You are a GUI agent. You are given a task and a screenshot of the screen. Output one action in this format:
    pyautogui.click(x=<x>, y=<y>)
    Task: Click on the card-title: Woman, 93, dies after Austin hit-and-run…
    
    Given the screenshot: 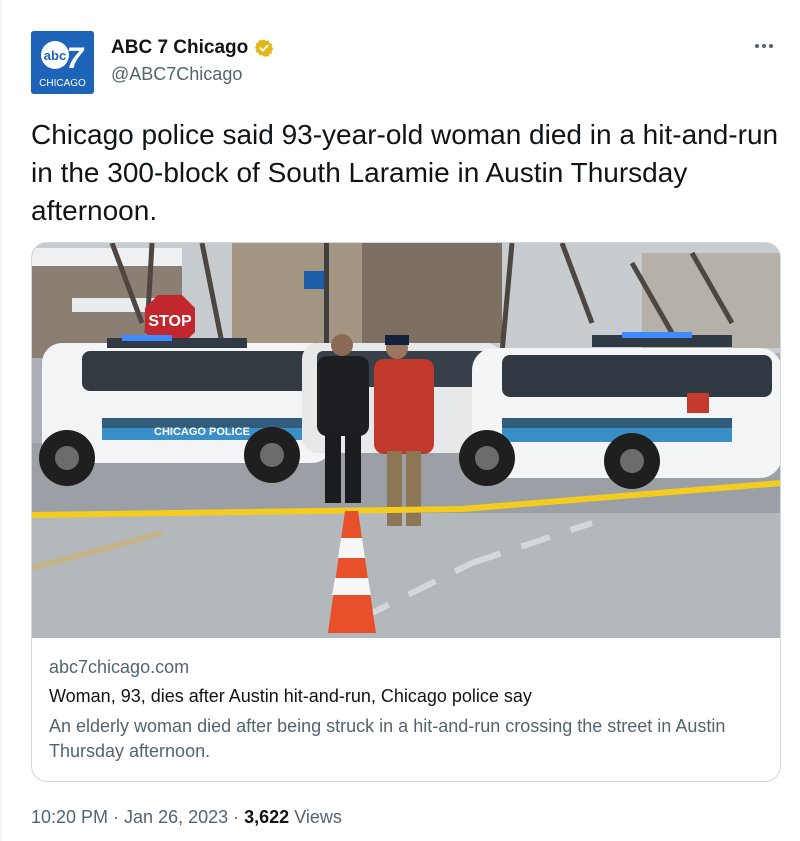 What is the action you would take?
    pyautogui.click(x=290, y=696)
    